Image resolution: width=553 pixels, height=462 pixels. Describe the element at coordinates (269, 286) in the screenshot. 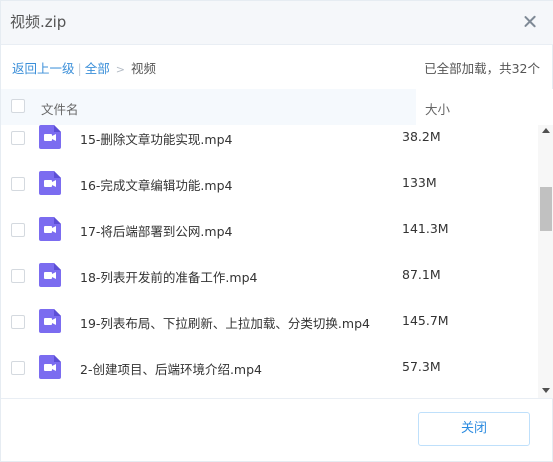

I see `table-row: 18-列表开发前的准备工作.mp4 87.1M` at that location.